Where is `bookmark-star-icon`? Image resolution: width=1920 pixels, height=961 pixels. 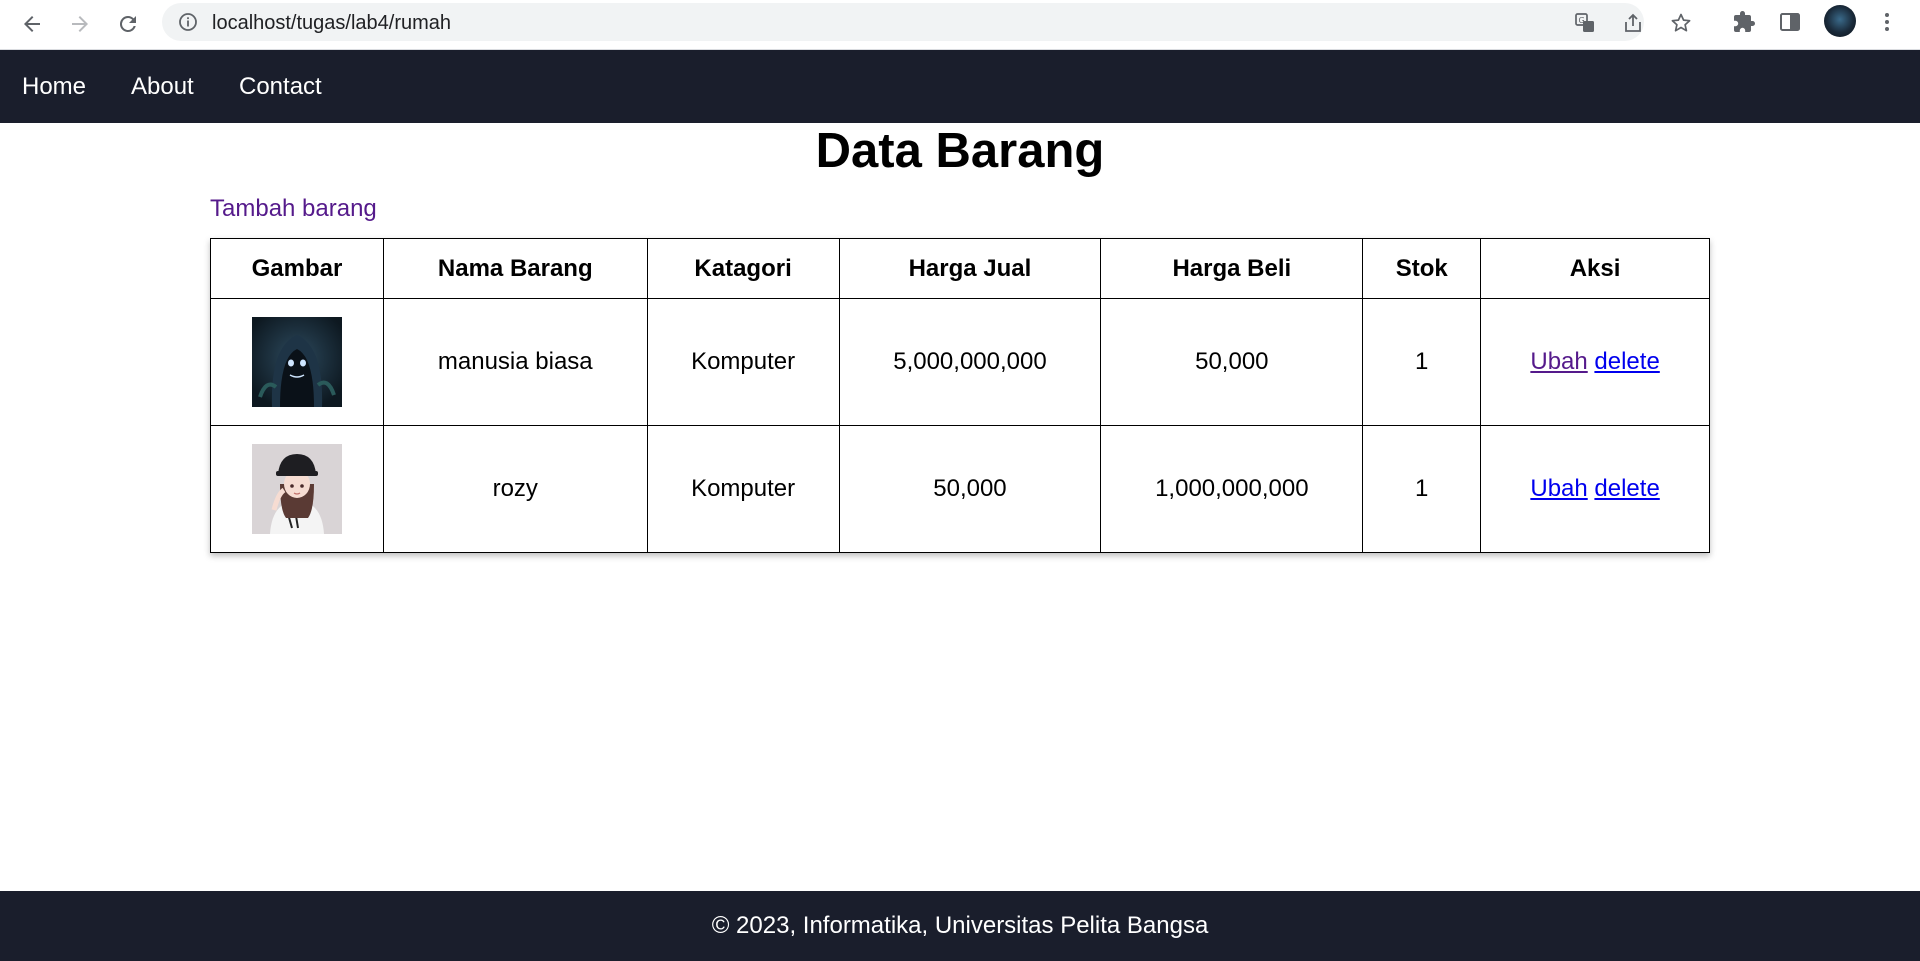
bookmark-star-icon is located at coordinates (1681, 23).